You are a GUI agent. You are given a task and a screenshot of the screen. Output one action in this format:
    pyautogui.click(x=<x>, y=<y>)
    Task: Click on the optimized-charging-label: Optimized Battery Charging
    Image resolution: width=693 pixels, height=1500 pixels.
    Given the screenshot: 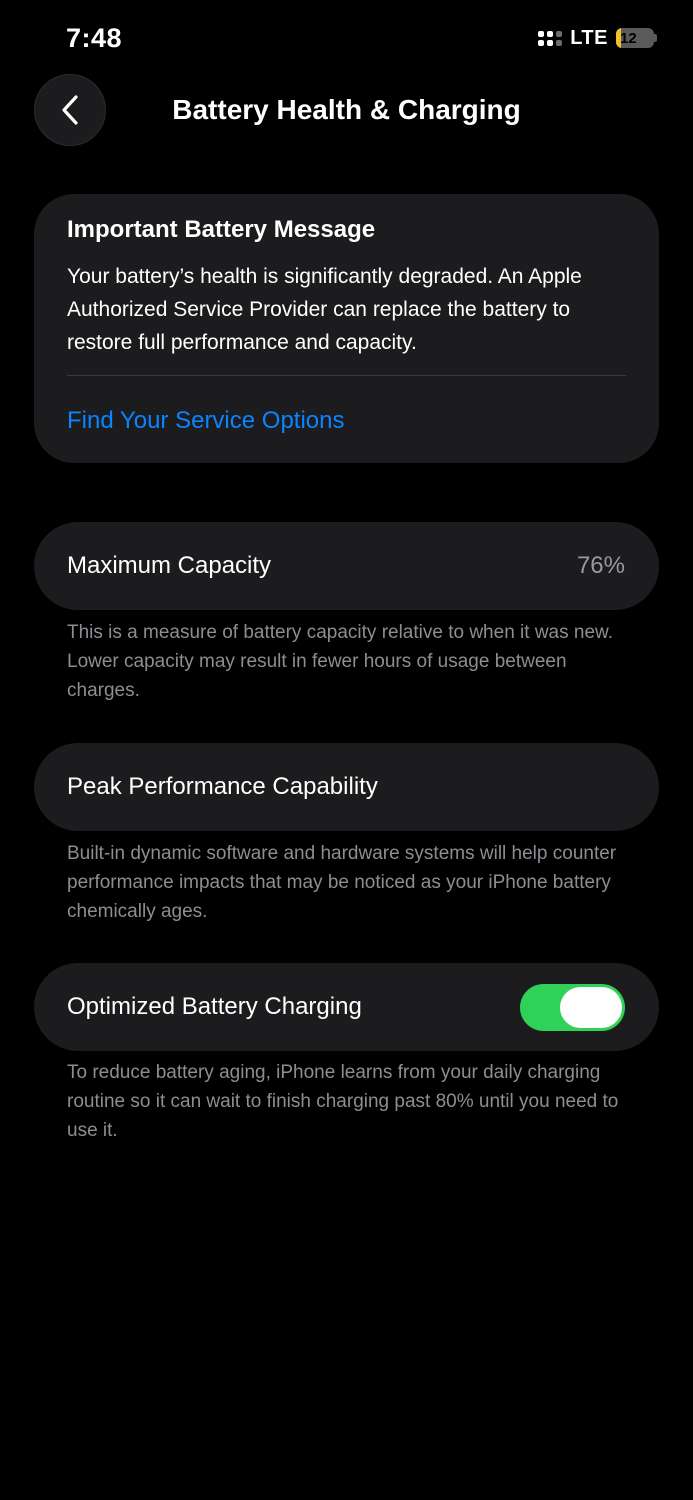 What is the action you would take?
    pyautogui.click(x=214, y=1006)
    